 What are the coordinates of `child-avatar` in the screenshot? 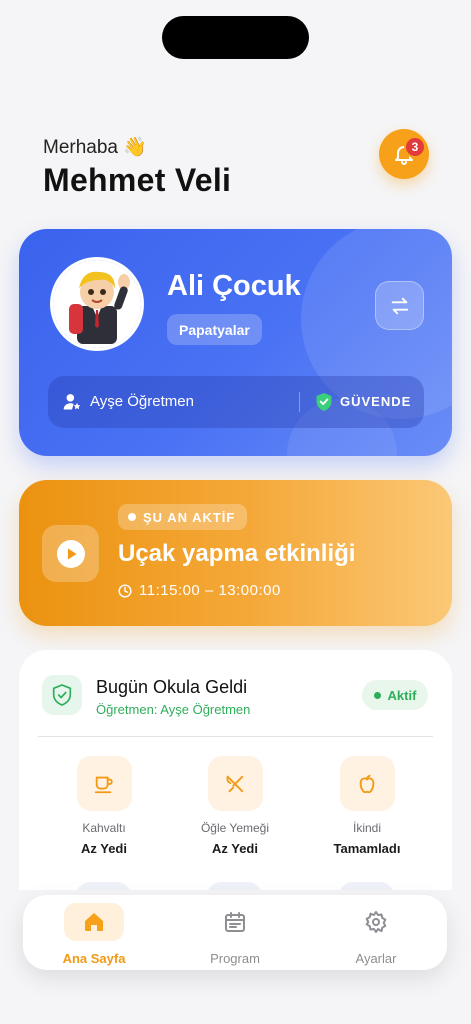 It's located at (97, 304).